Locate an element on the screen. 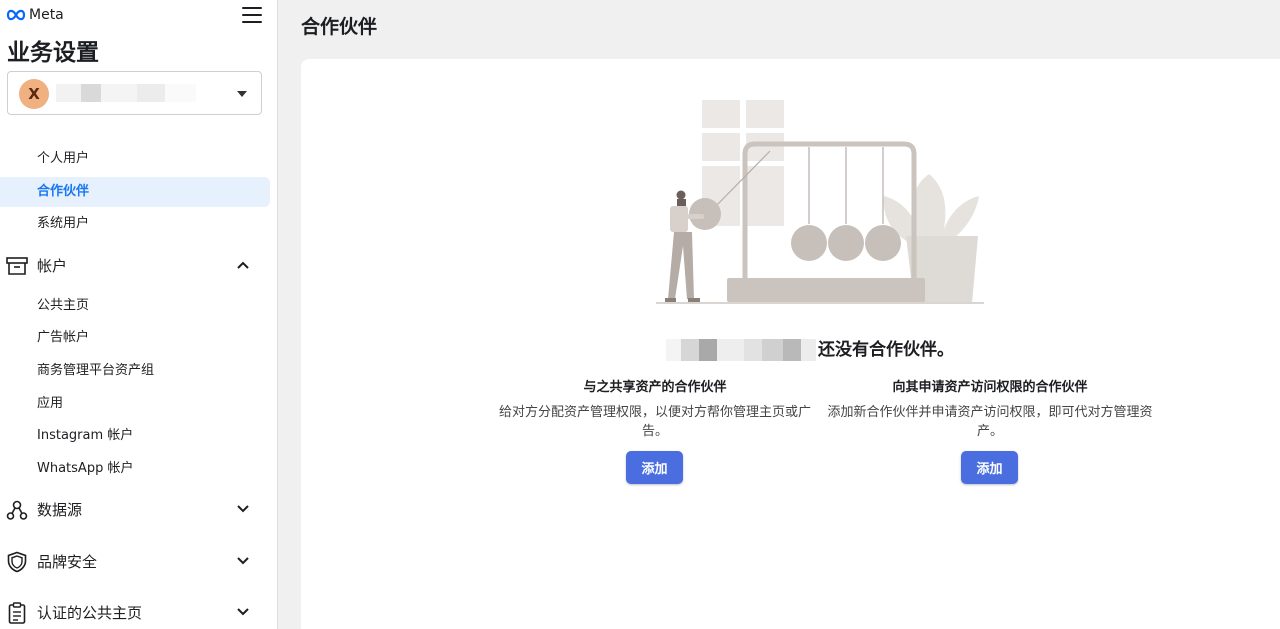  section-accounts-label: 帐户 is located at coordinates (52, 266).